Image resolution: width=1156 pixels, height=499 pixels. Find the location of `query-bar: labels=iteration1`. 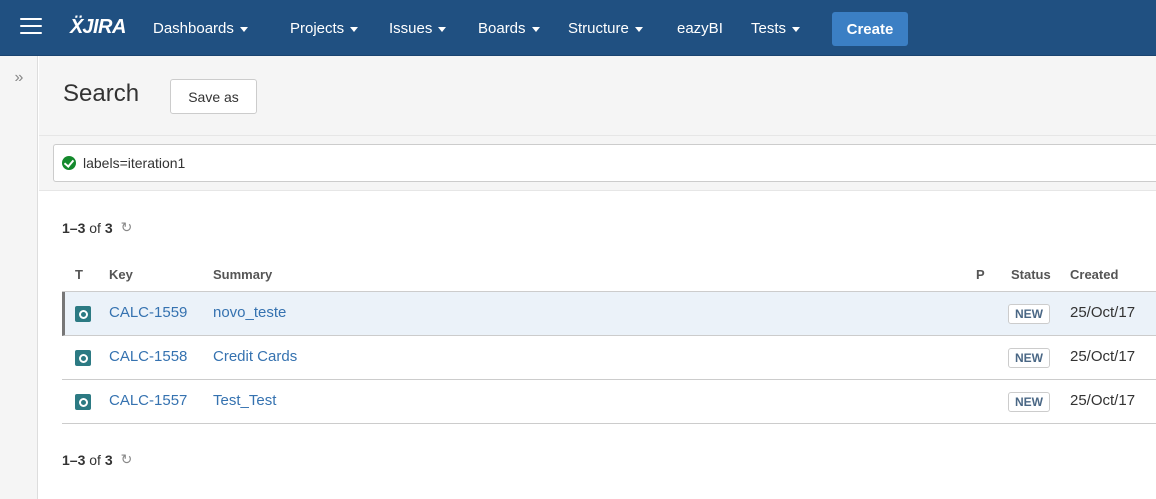

query-bar: labels=iteration1 is located at coordinates (597, 163).